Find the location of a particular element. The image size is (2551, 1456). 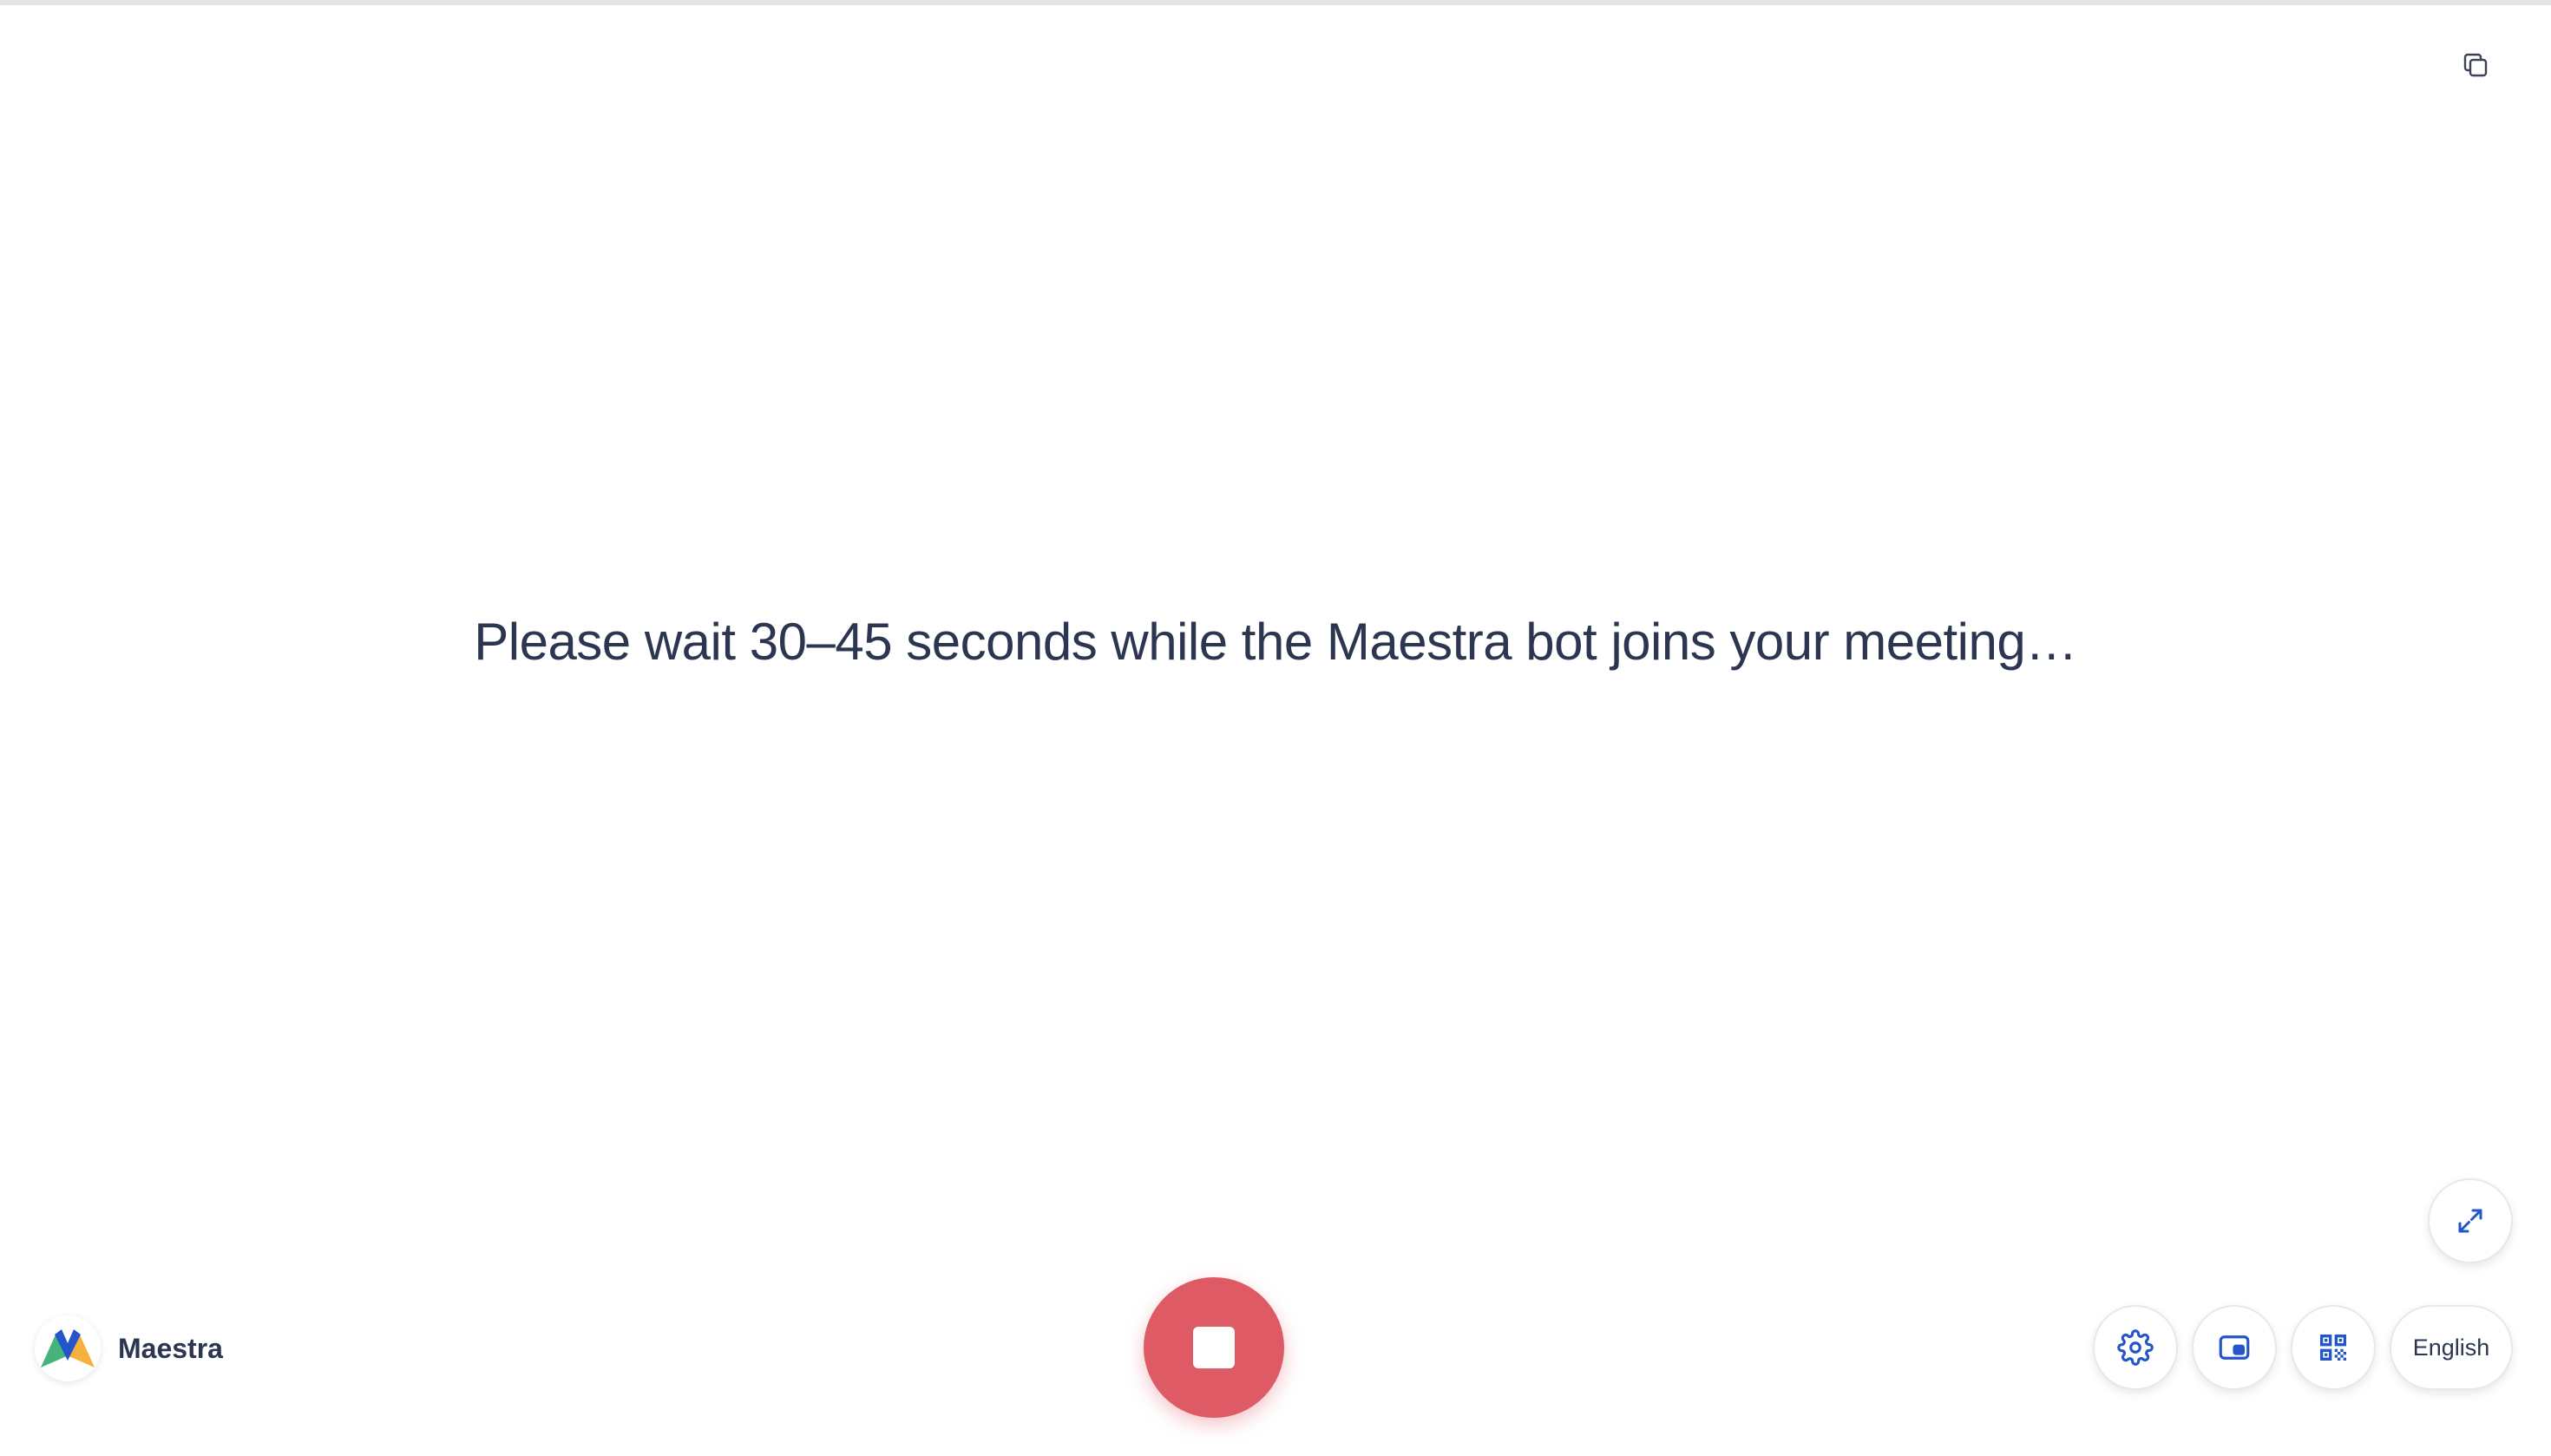

settings-button is located at coordinates (2135, 1347).